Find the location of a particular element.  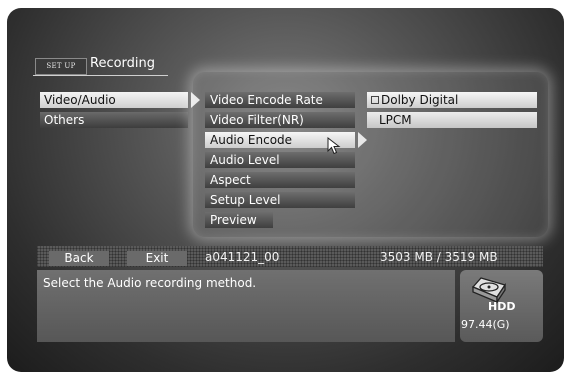

submenu-item-label: Preview is located at coordinates (233, 220).